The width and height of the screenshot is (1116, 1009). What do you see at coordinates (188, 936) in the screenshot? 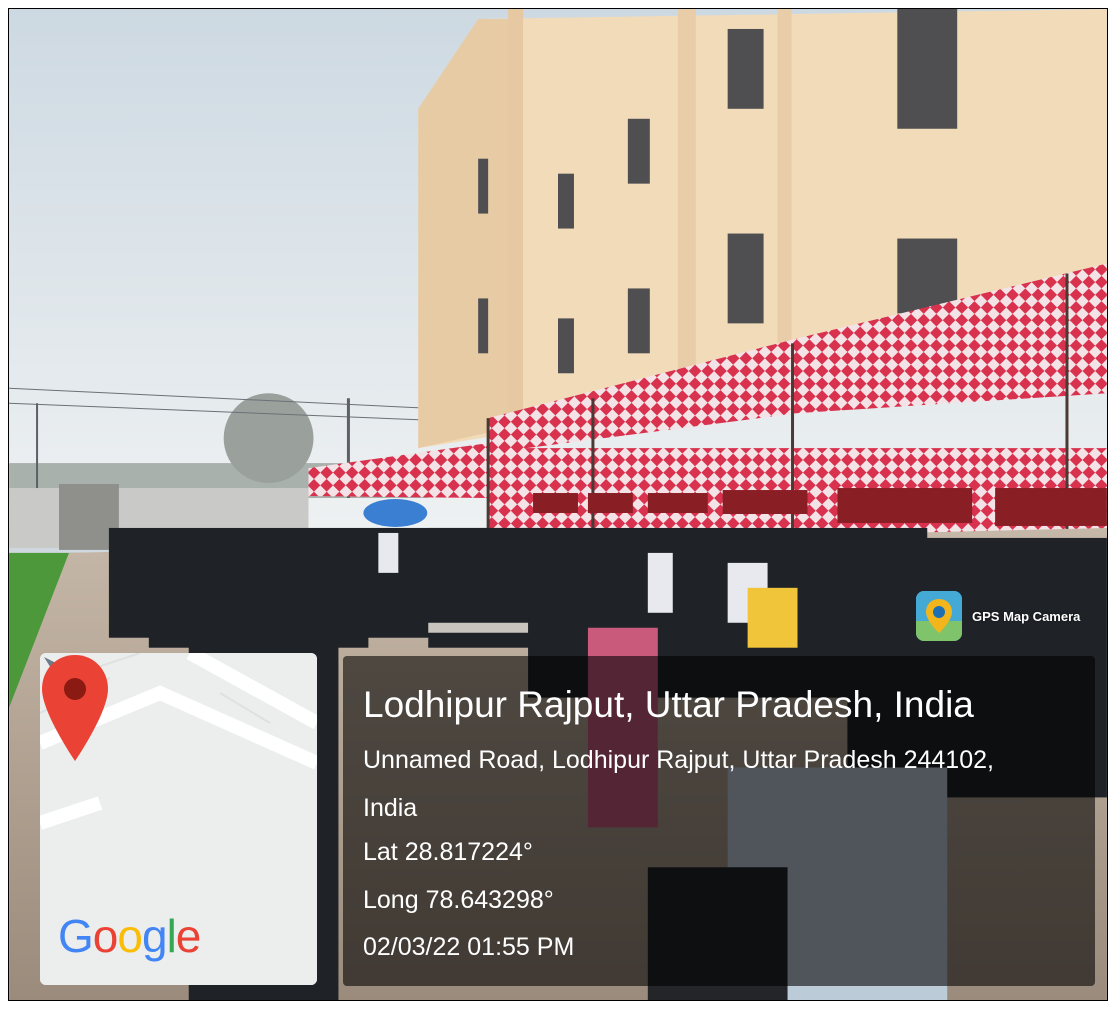
I see `google-logo-letter: e` at bounding box center [188, 936].